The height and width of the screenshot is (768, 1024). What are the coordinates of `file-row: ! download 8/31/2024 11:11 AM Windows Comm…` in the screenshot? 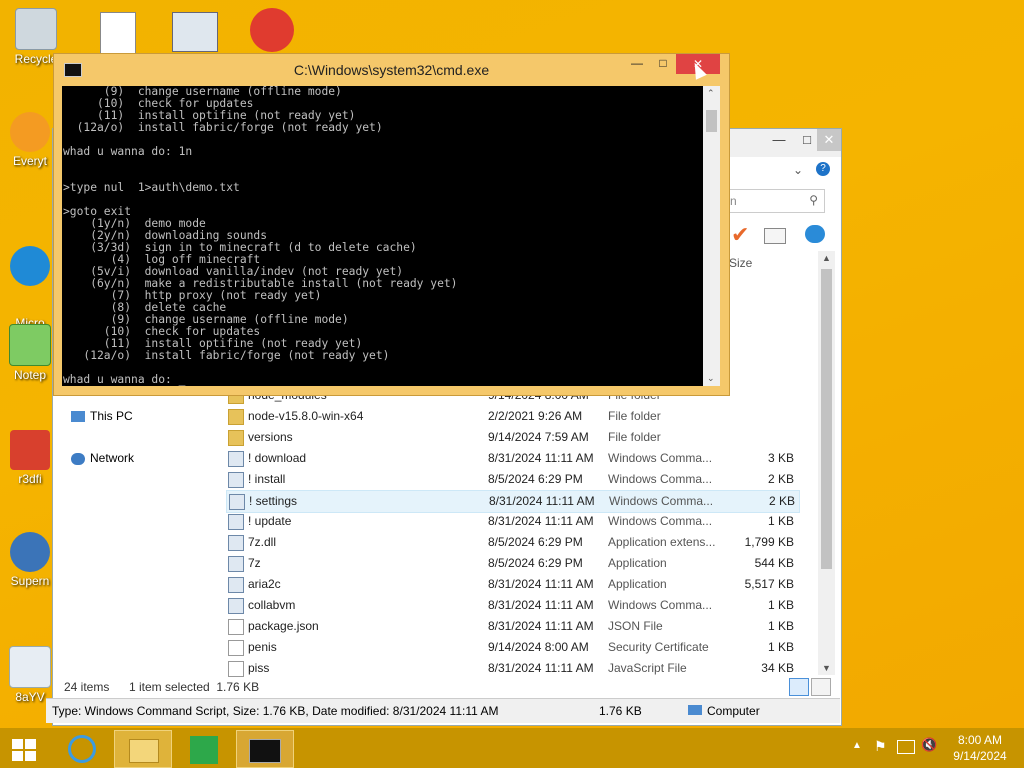 It's located at (512, 458).